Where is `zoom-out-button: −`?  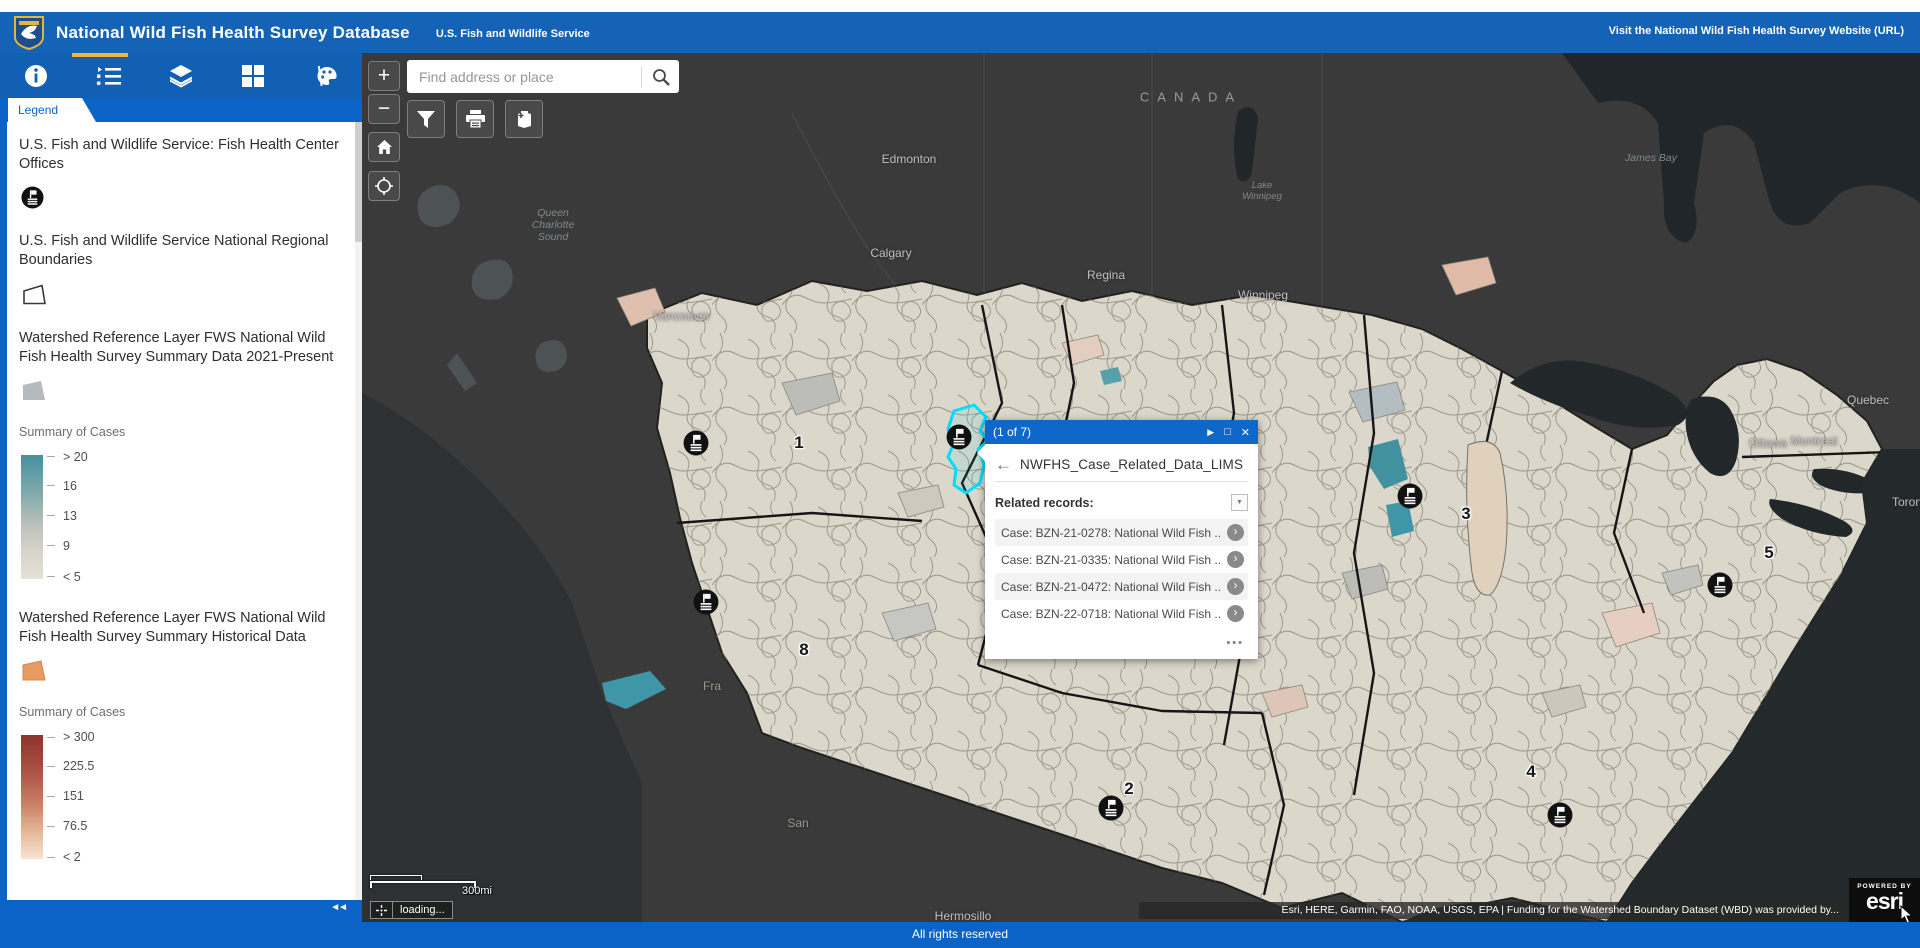
zoom-out-button: − is located at coordinates (384, 109).